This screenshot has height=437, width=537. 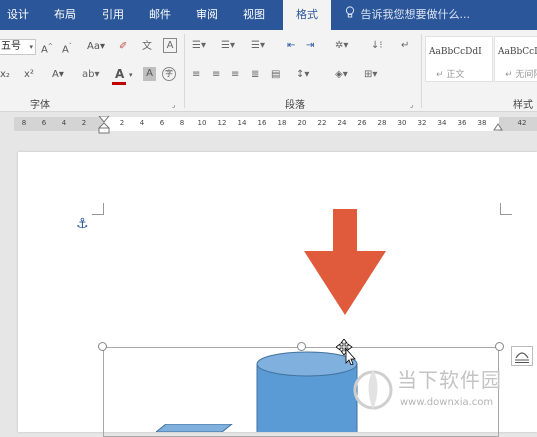 I want to click on align-left-icon: ≡, so click(x=196, y=75).